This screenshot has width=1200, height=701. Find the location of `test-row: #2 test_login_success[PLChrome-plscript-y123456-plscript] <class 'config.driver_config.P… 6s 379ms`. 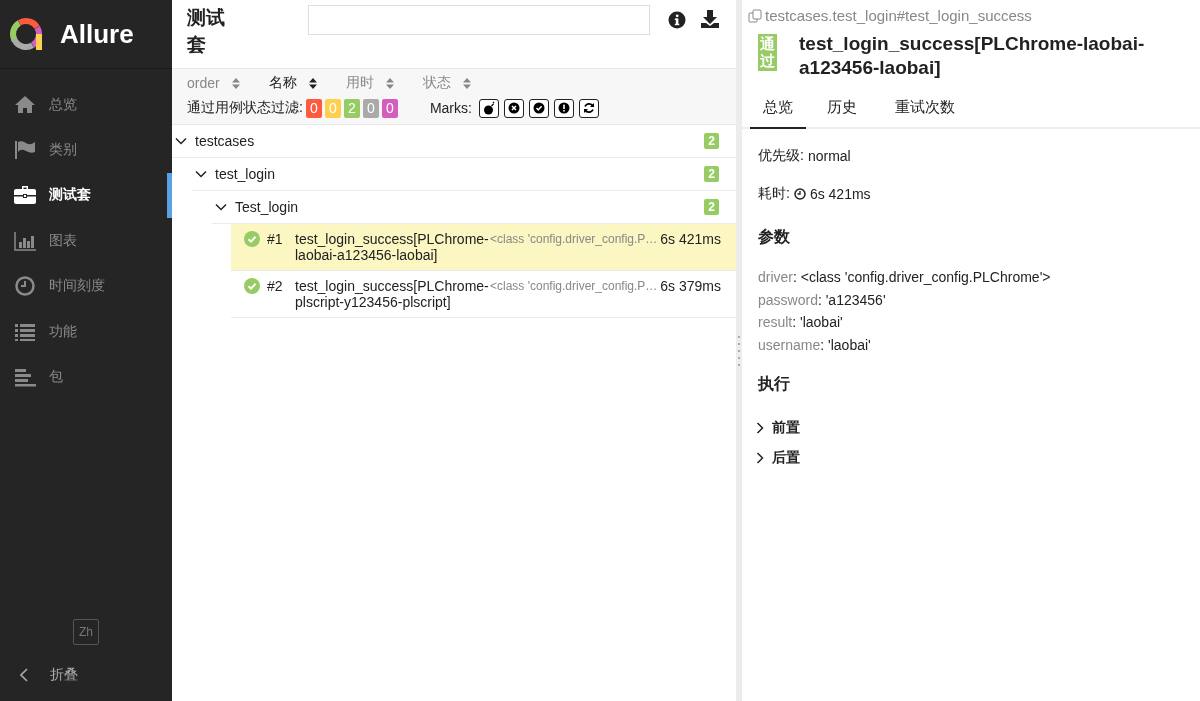

test-row: #2 test_login_success[PLChrome-plscript-y123456-plscript] <class 'config.driver_config.P… 6s 379ms is located at coordinates (483, 294).